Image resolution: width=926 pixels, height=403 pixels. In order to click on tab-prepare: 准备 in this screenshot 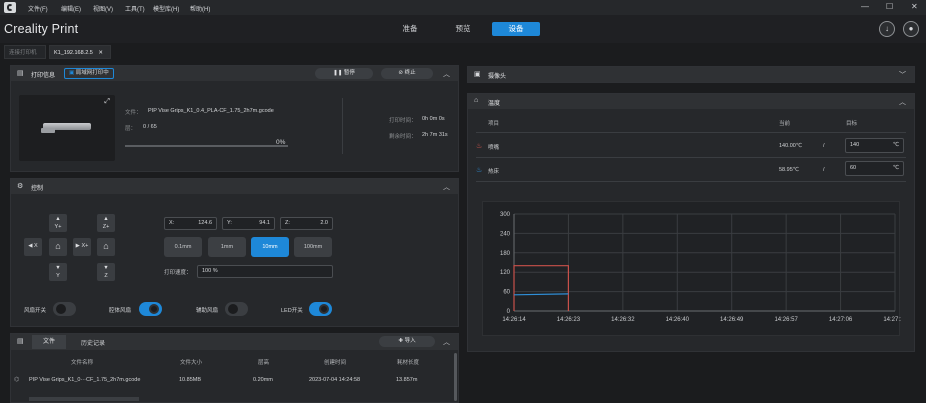, I will do `click(410, 29)`.